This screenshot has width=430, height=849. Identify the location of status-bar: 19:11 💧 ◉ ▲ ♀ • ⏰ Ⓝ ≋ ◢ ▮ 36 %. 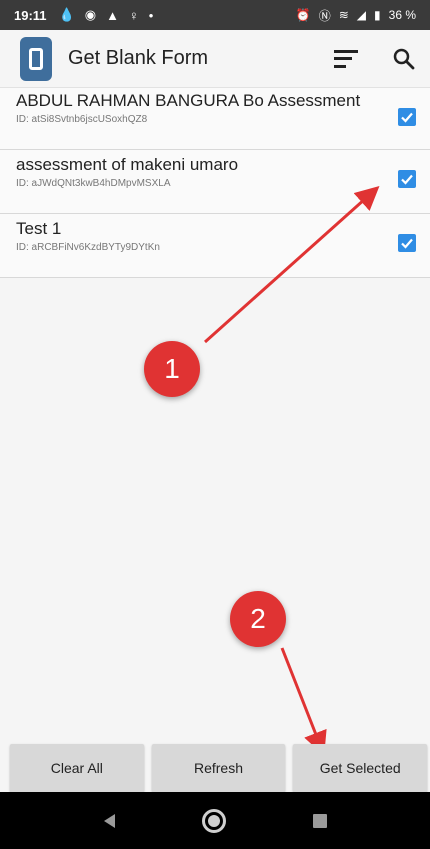
(215, 15).